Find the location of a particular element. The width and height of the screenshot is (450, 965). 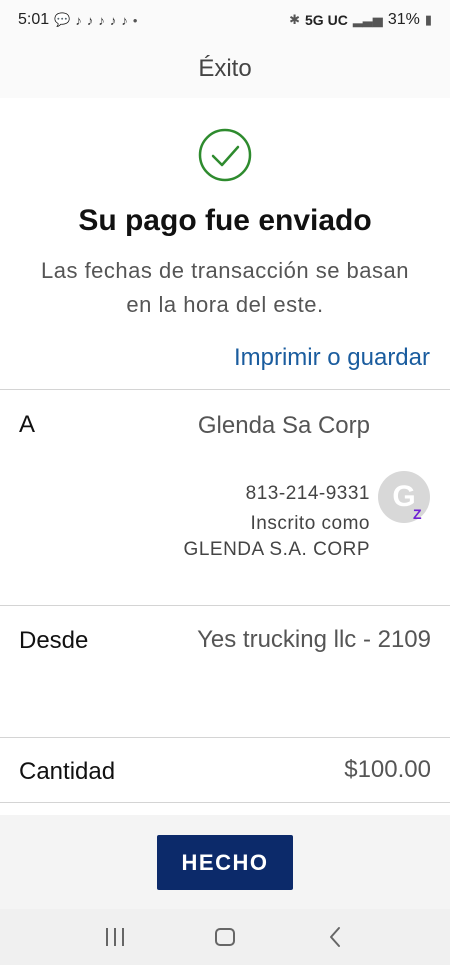

battery-icon: ▮ is located at coordinates (428, 19).